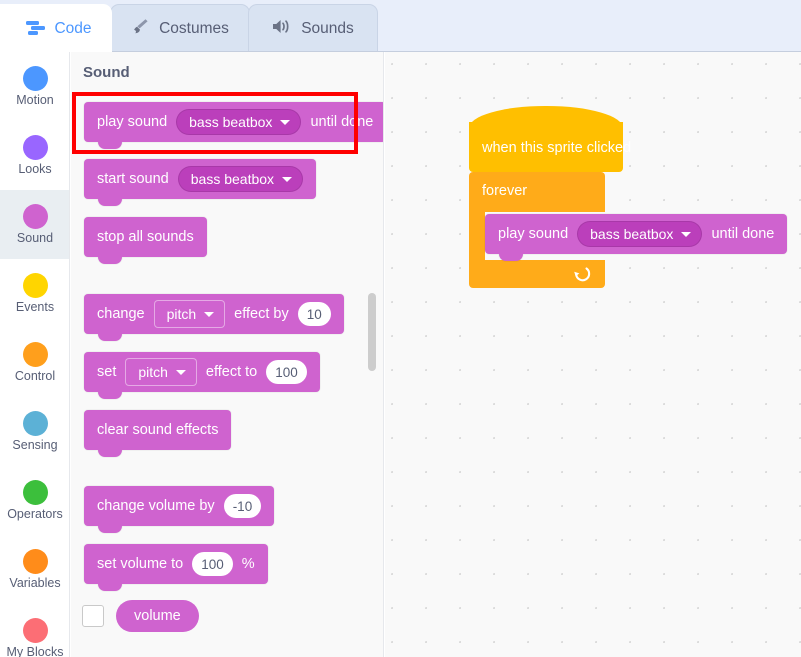 The image size is (801, 657). Describe the element at coordinates (248, 564) in the screenshot. I see `block-label: %` at that location.